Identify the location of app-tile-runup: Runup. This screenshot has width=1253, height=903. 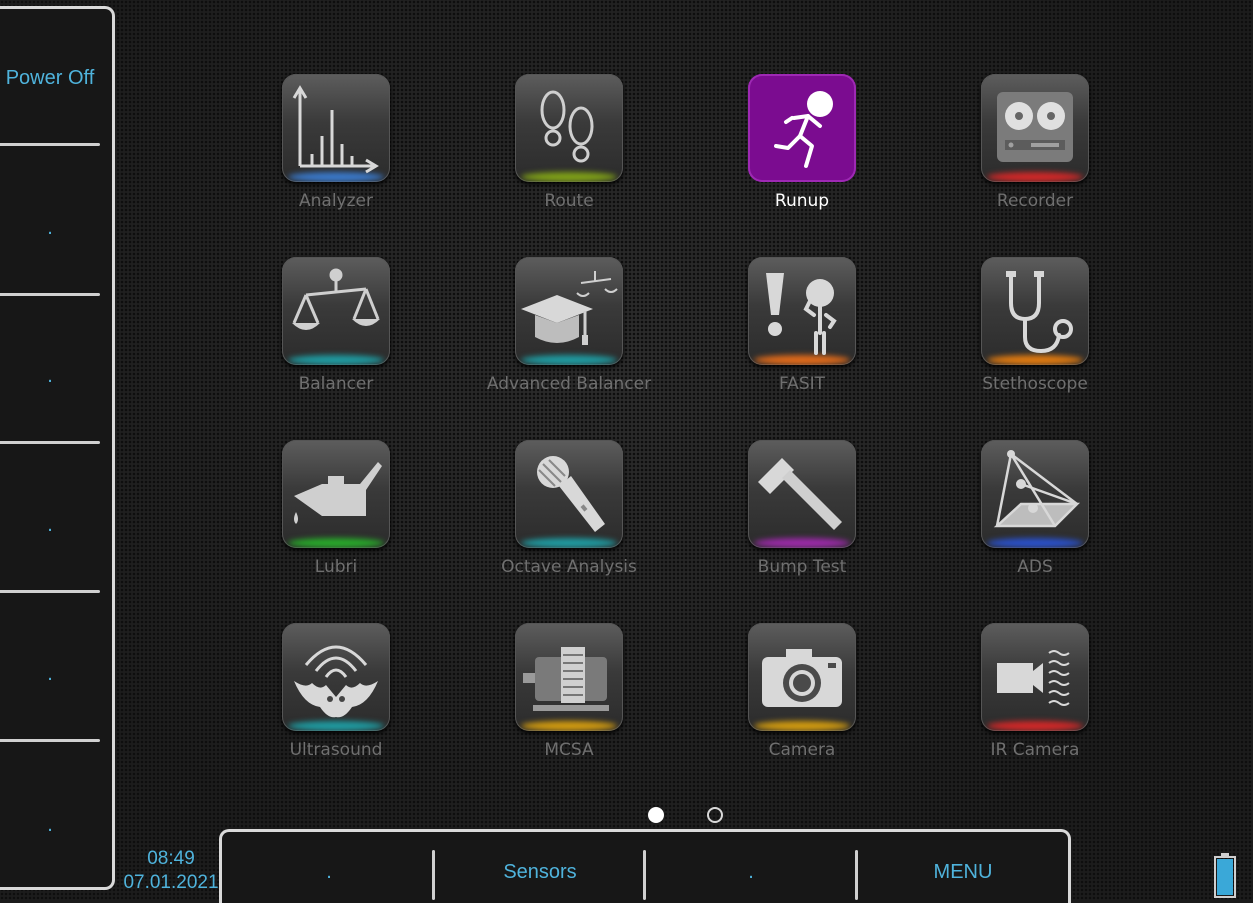
(802, 142).